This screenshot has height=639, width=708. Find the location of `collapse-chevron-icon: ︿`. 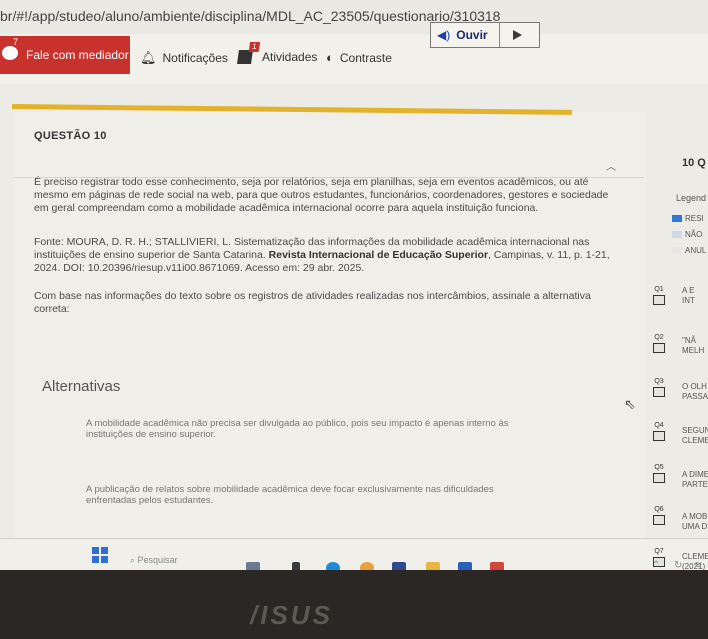

collapse-chevron-icon: ︿ is located at coordinates (611, 165).